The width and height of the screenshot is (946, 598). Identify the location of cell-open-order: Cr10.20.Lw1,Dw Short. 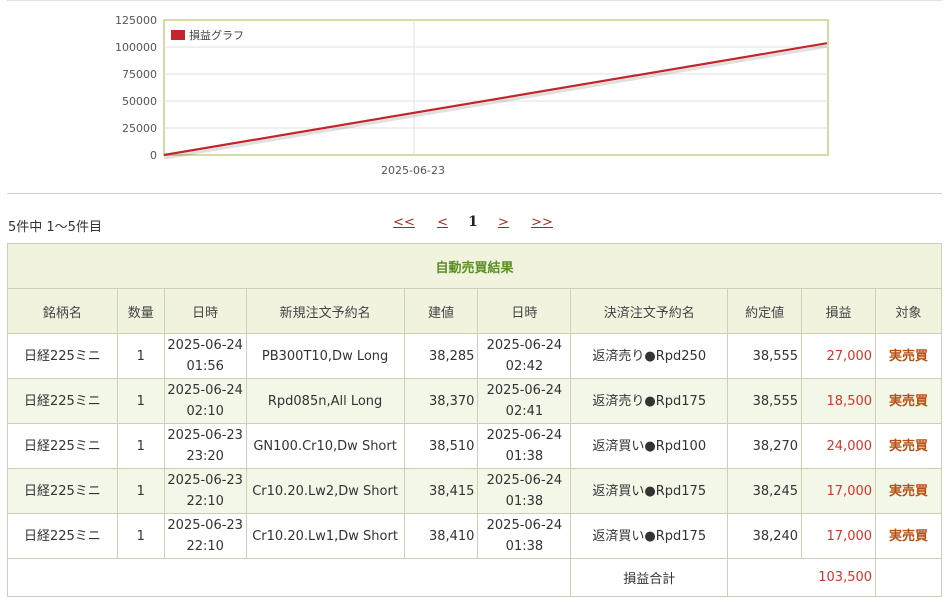
(325, 536).